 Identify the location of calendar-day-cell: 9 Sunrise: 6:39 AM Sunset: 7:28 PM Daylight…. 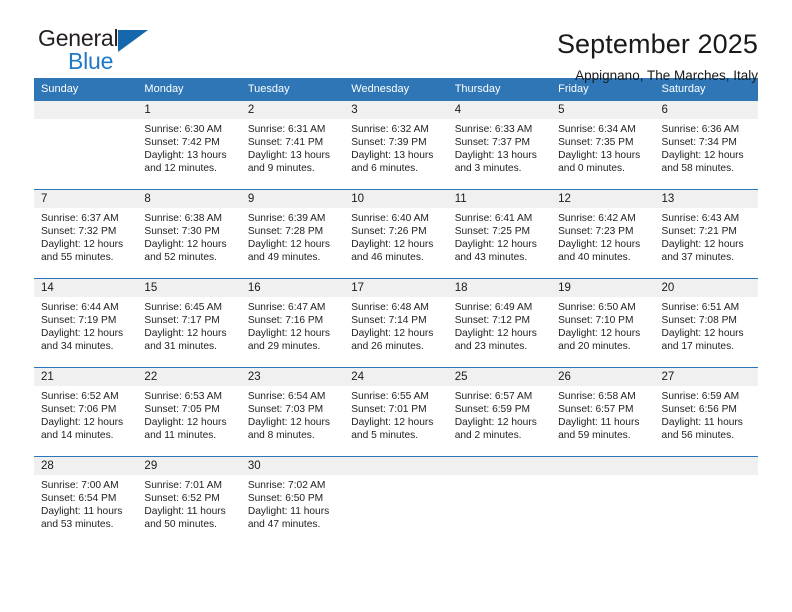
(292, 234).